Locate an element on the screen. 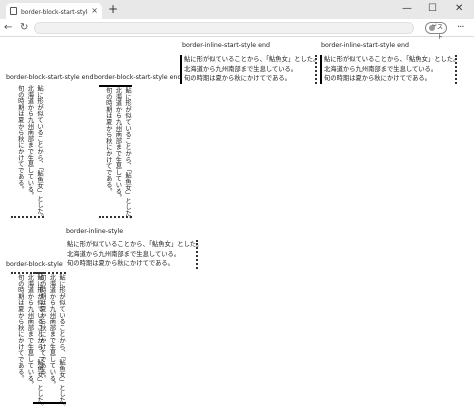 This screenshot has height=415, width=474. page-icon is located at coordinates (13, 11).